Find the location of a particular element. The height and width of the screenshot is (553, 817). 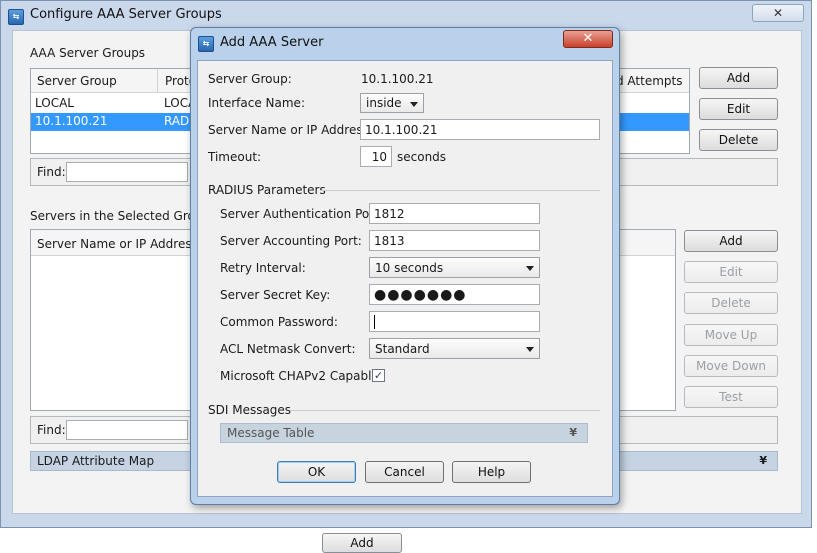

server-group-label: Server Group: is located at coordinates (250, 79).